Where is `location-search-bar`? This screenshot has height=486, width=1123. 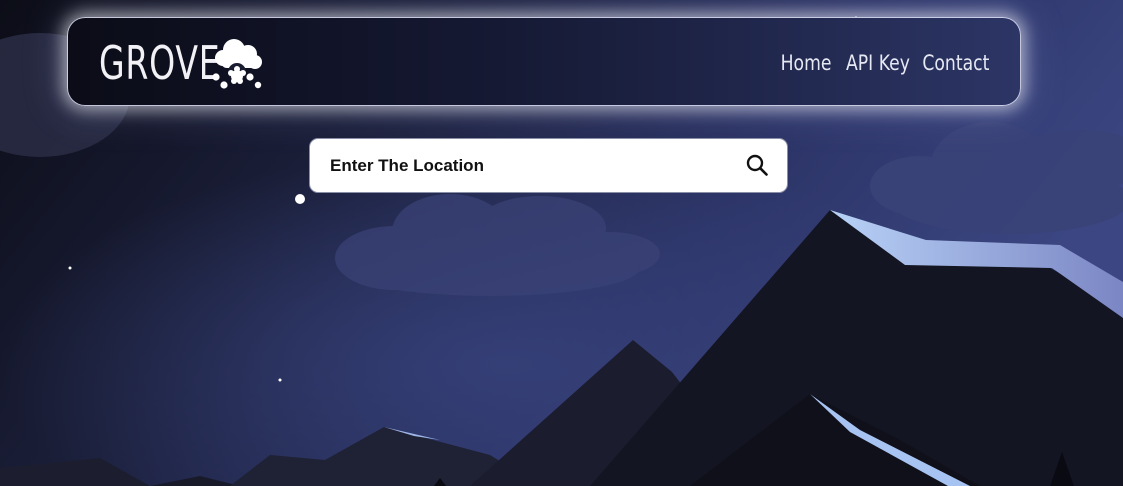
location-search-bar is located at coordinates (548, 165).